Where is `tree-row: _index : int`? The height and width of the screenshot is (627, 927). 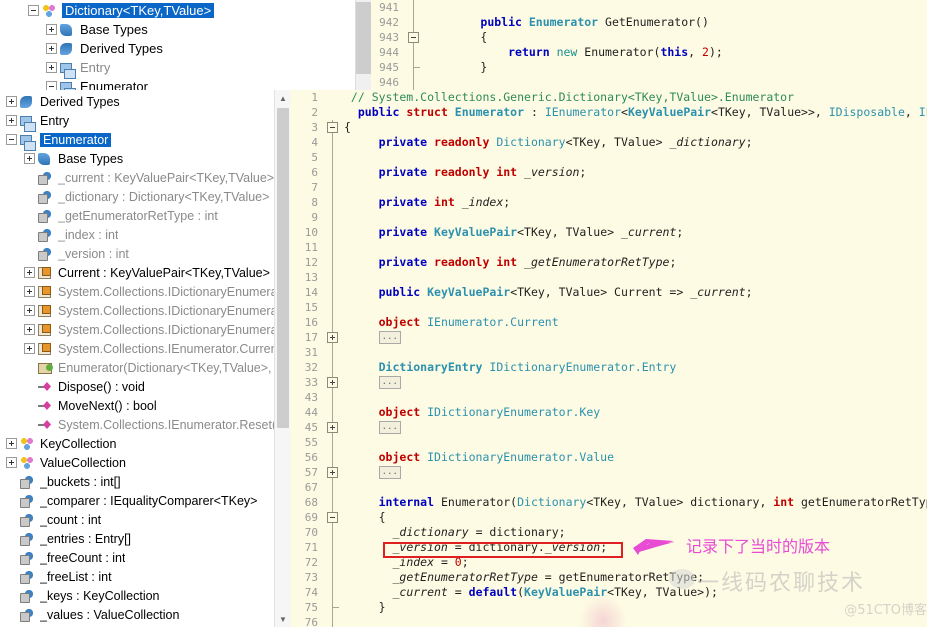 tree-row: _index : int is located at coordinates (145, 234).